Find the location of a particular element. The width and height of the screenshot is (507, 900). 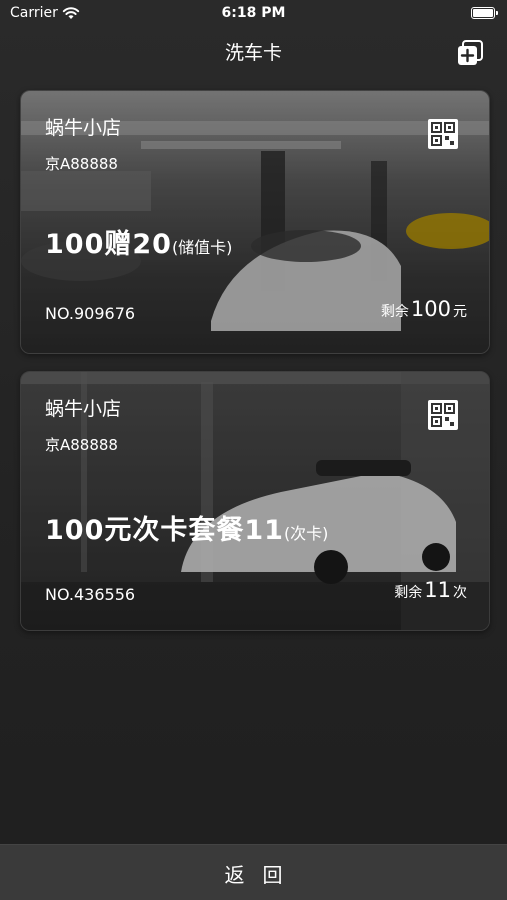

add-card-icon is located at coordinates (470, 53).